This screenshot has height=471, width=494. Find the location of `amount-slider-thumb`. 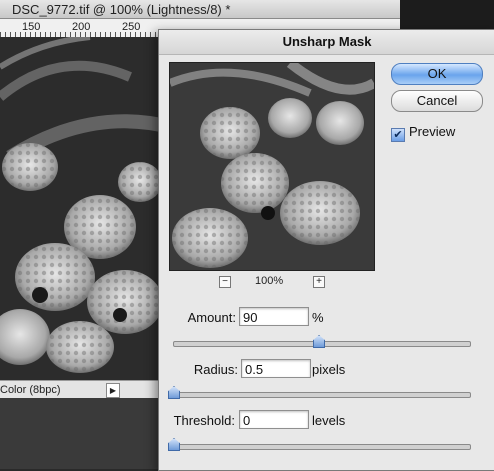

amount-slider-thumb is located at coordinates (319, 341).